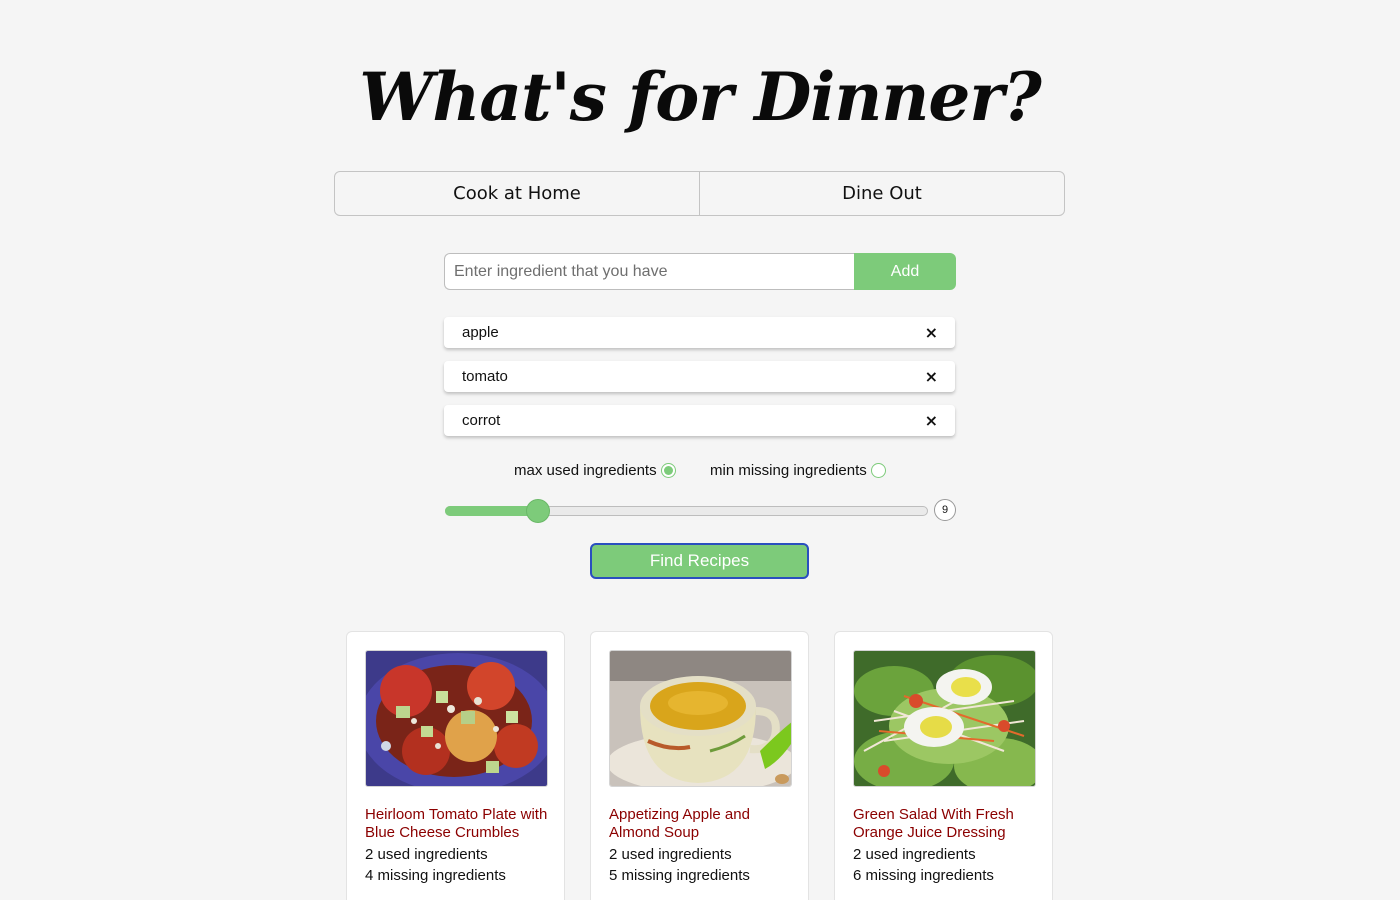 This screenshot has width=1400, height=900. I want to click on ingredient-name: corrot, so click(481, 420).